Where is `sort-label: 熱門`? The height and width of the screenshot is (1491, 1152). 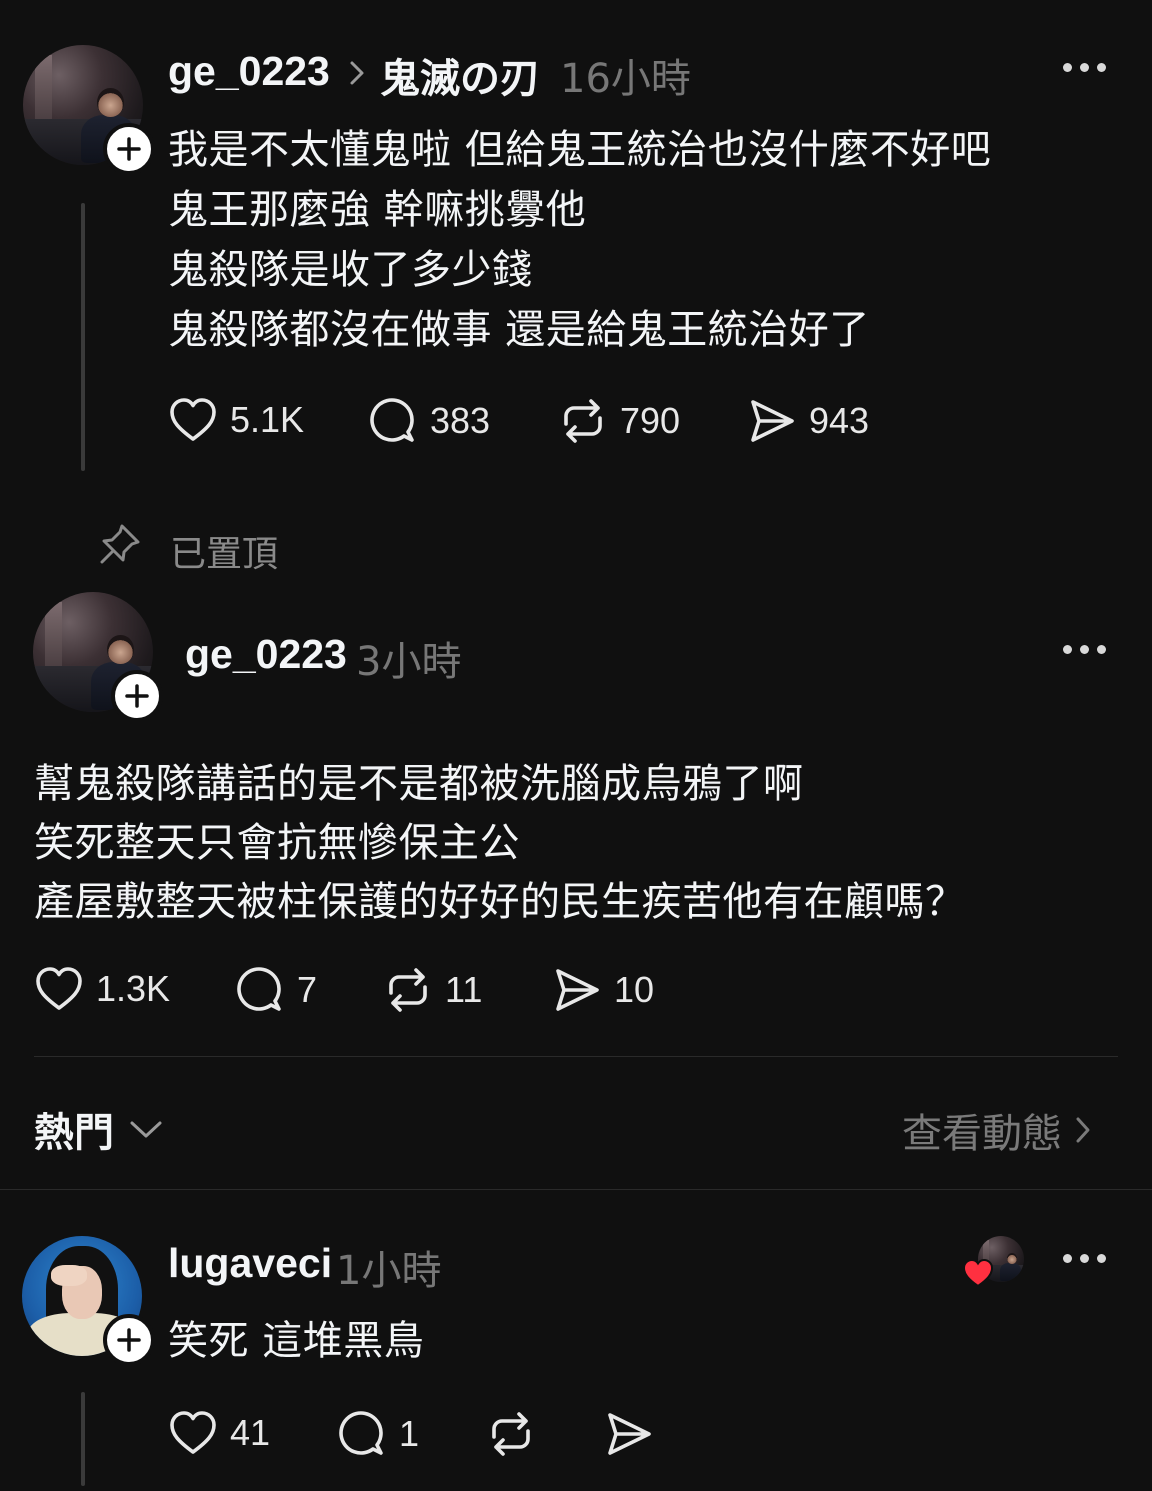 sort-label: 熱門 is located at coordinates (74, 1133).